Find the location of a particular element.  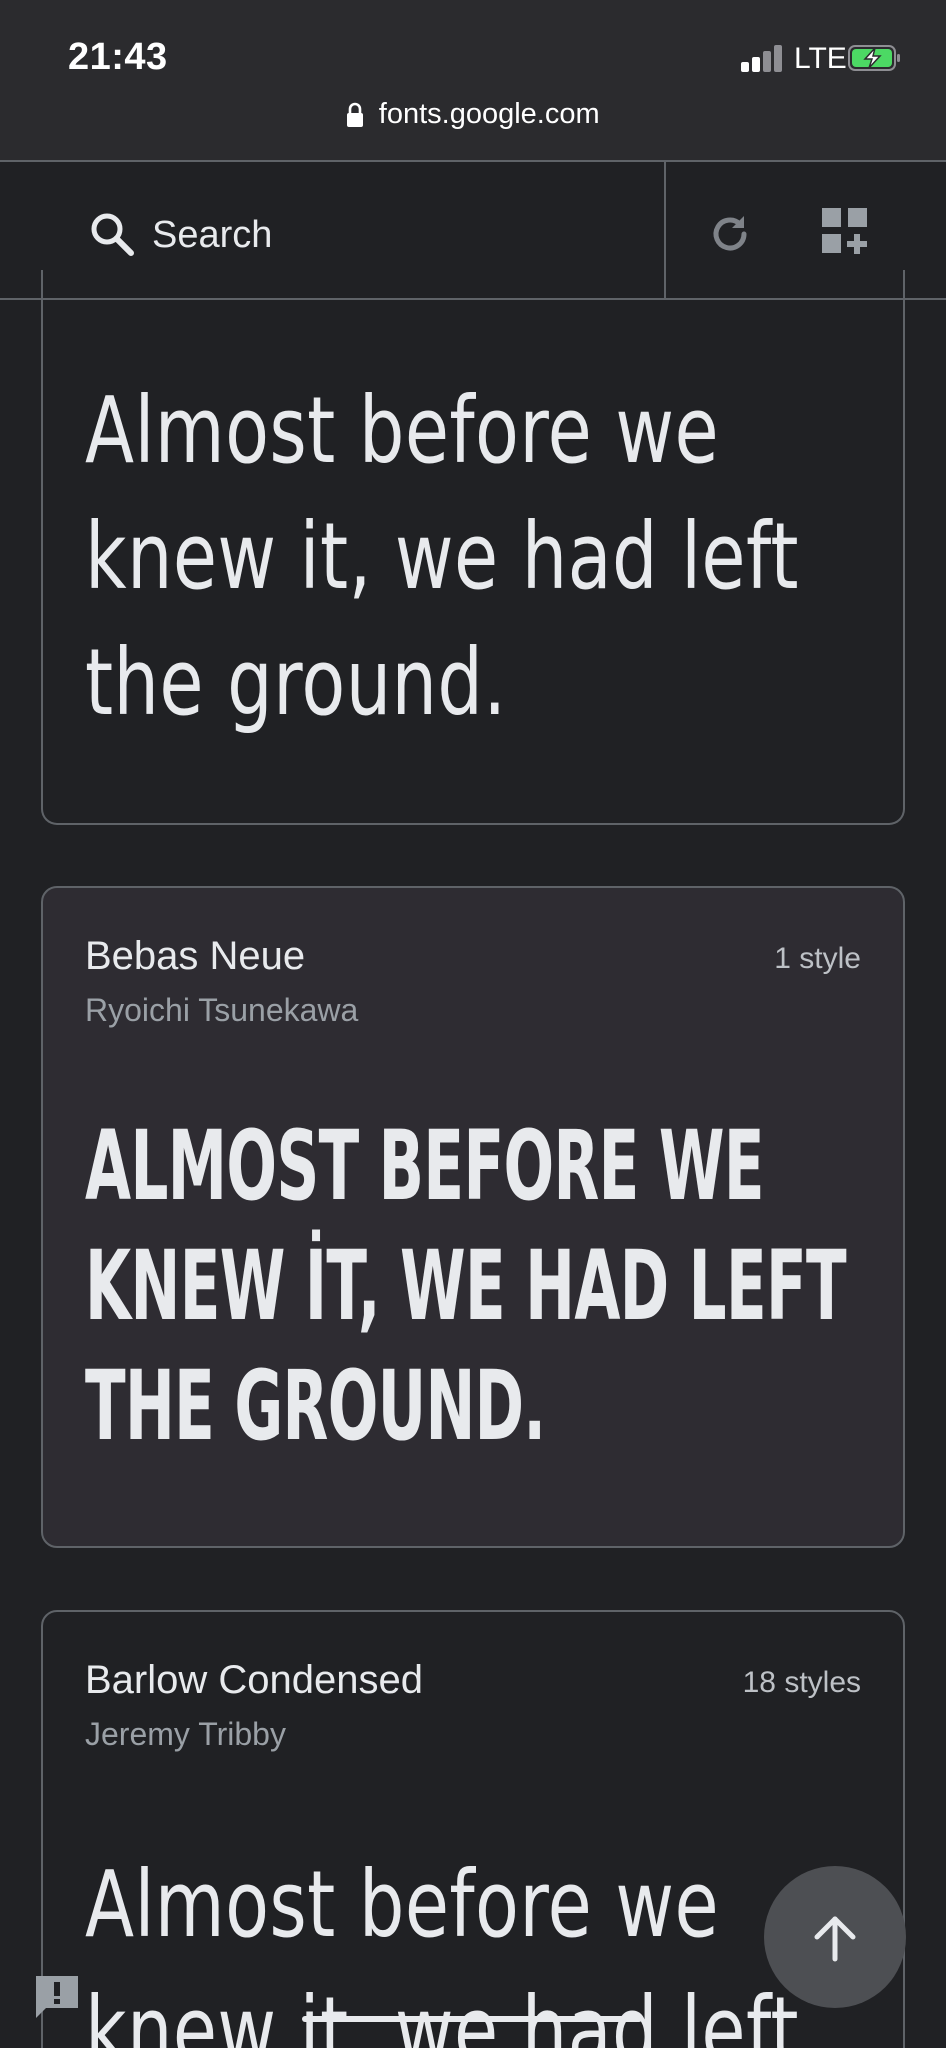

battery-icon is located at coordinates (874, 58).